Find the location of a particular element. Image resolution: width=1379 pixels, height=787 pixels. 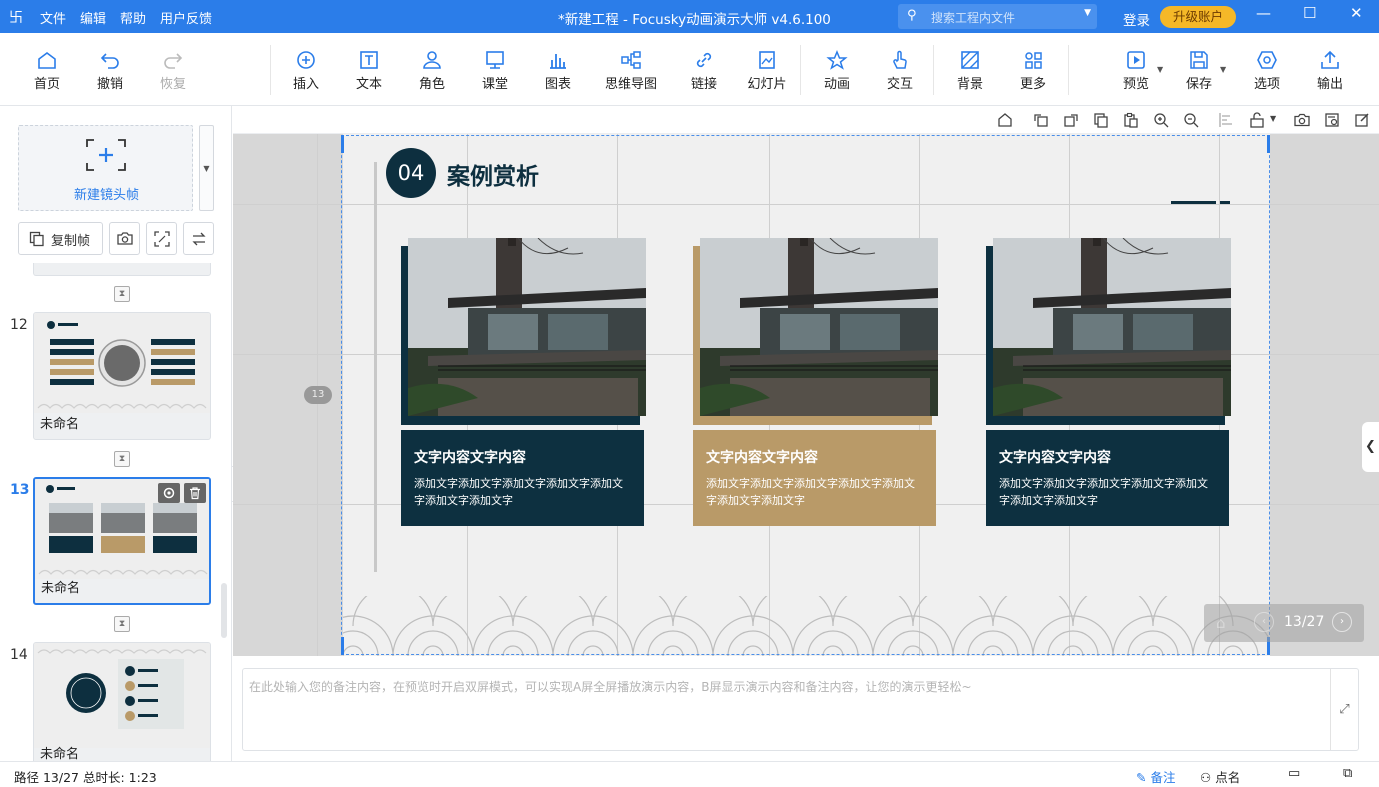

sidebar-scrollbar is located at coordinates (224, 610).